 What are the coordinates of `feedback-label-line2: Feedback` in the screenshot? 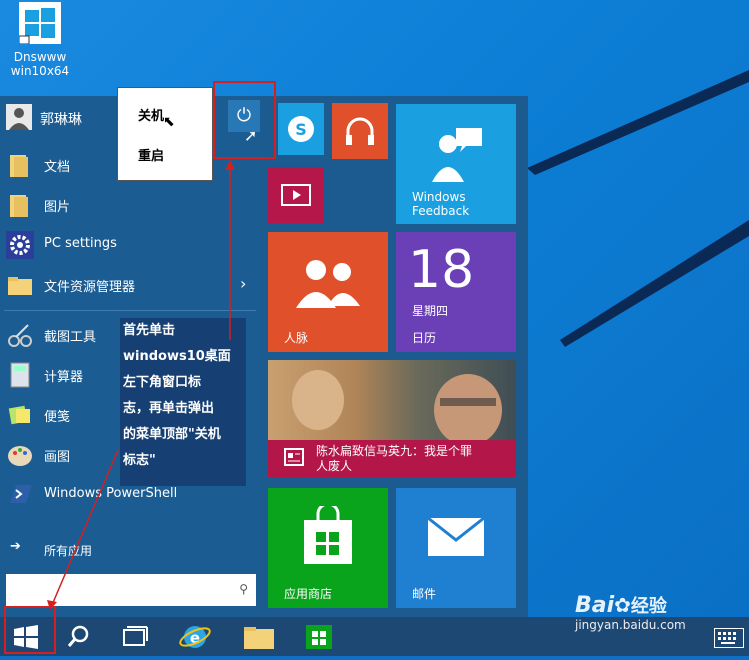 It's located at (441, 211).